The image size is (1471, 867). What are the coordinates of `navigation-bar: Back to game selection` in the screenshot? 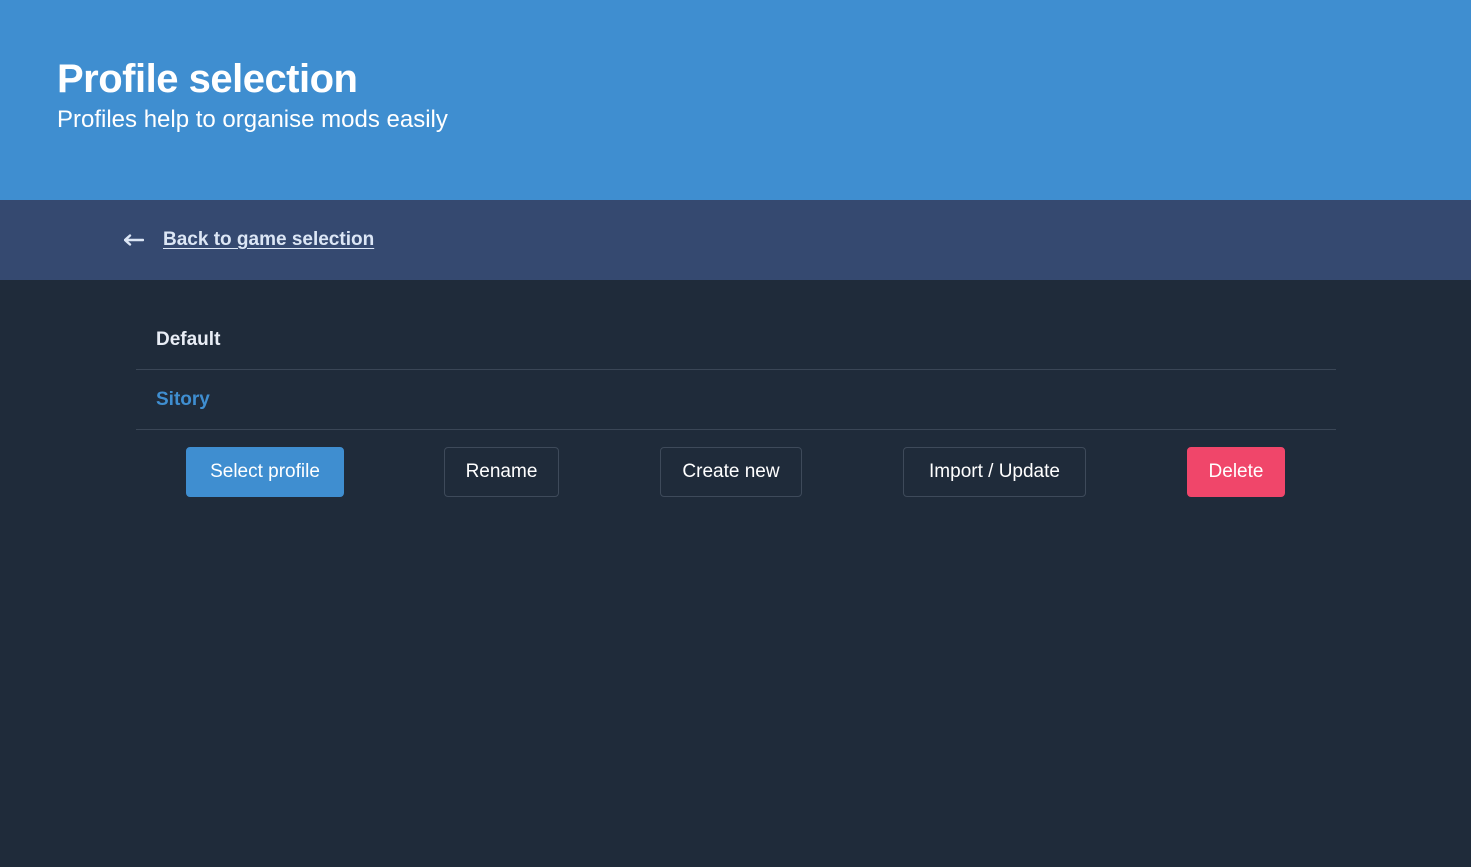 It's located at (735, 240).